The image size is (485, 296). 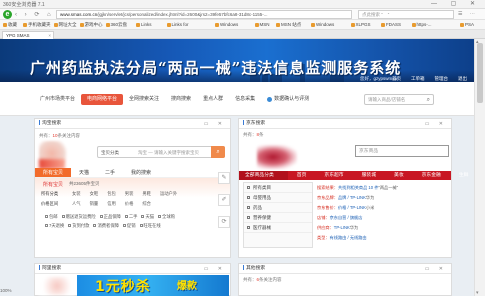 I want to click on jd-list-item: 医疗器械, so click(x=278, y=228).